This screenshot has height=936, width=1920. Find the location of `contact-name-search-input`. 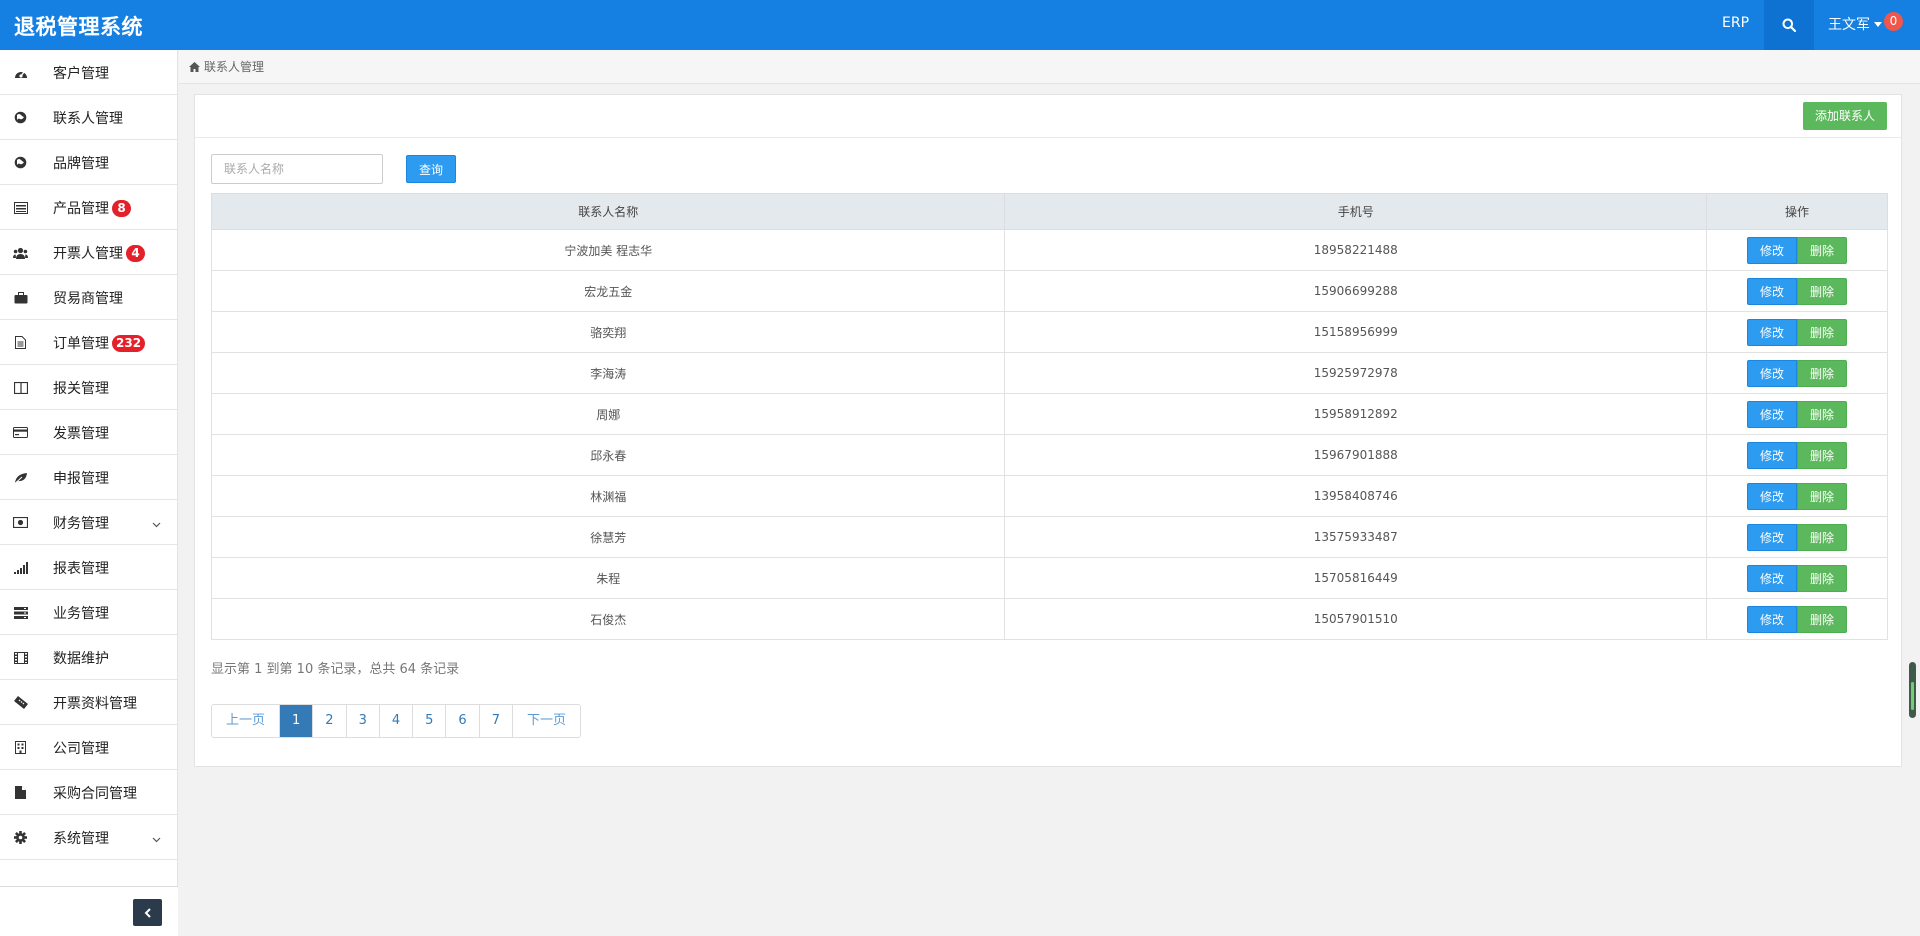

contact-name-search-input is located at coordinates (297, 169).